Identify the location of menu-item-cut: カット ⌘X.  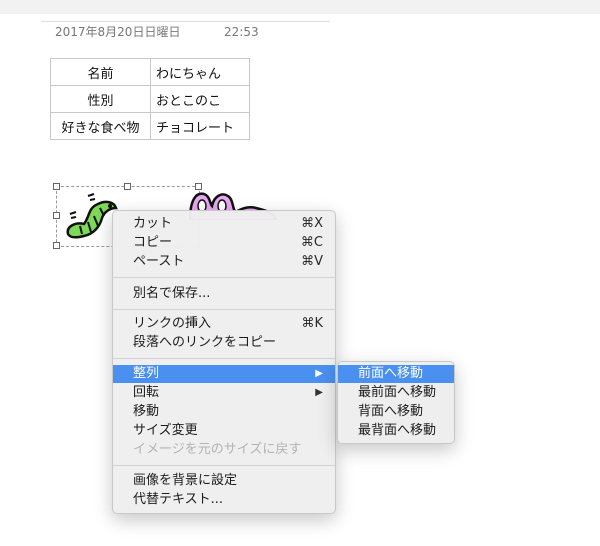
(224, 224).